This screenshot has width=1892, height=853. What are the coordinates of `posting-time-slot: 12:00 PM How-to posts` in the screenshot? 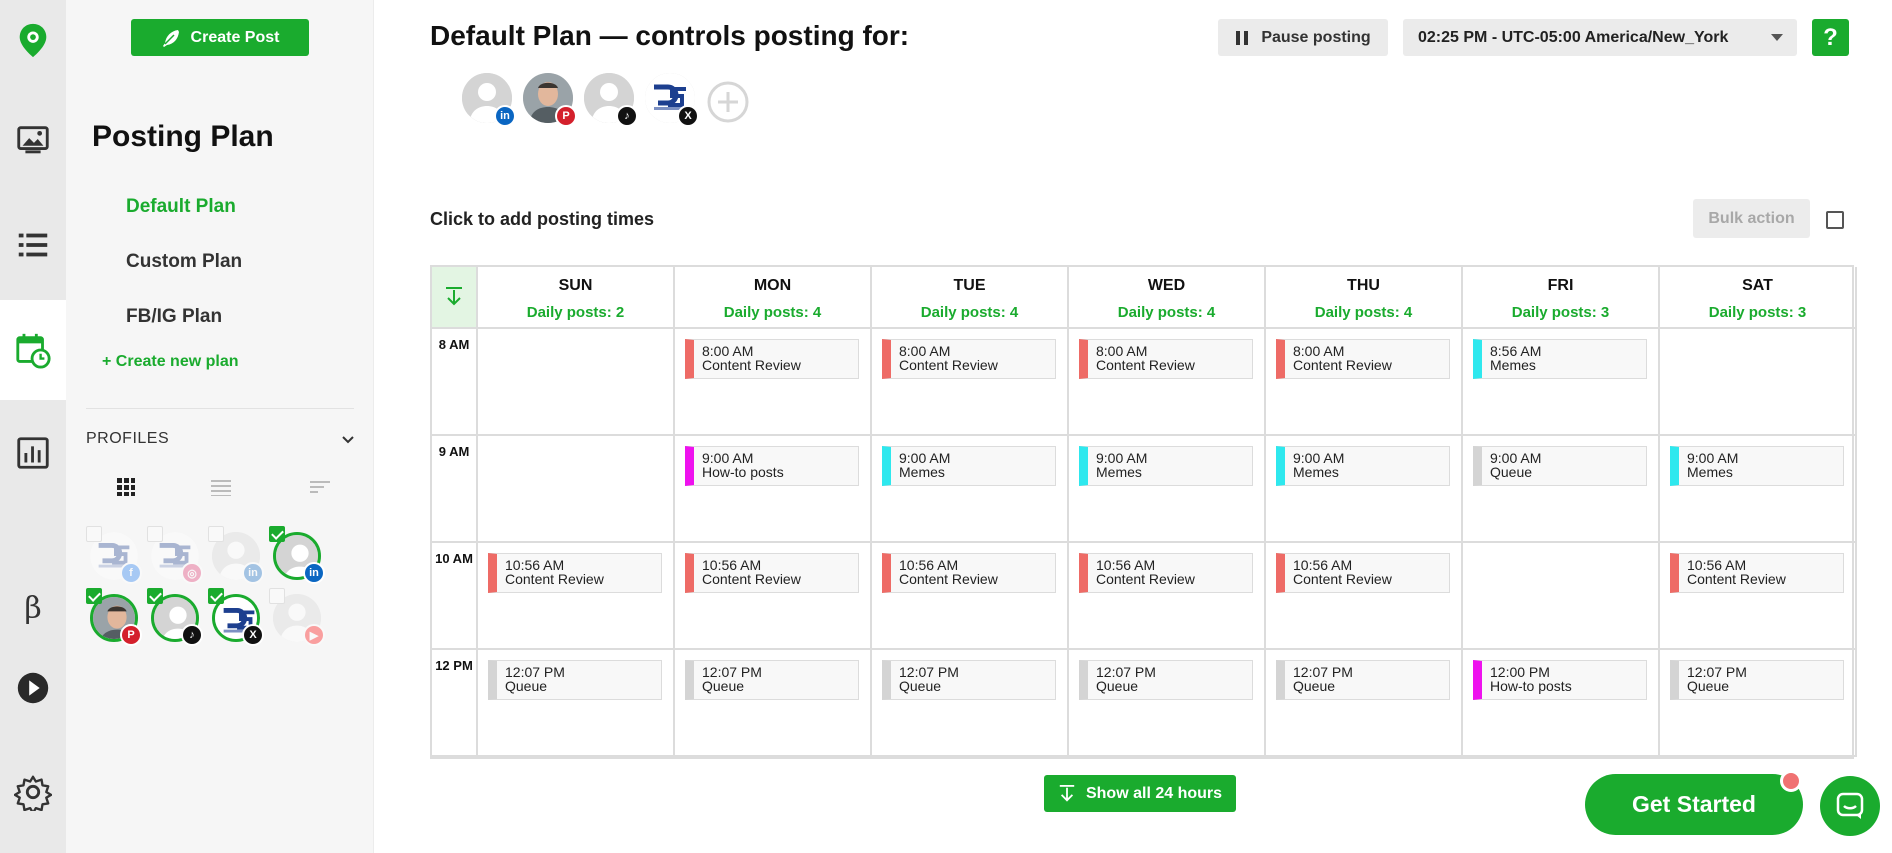 It's located at (1560, 680).